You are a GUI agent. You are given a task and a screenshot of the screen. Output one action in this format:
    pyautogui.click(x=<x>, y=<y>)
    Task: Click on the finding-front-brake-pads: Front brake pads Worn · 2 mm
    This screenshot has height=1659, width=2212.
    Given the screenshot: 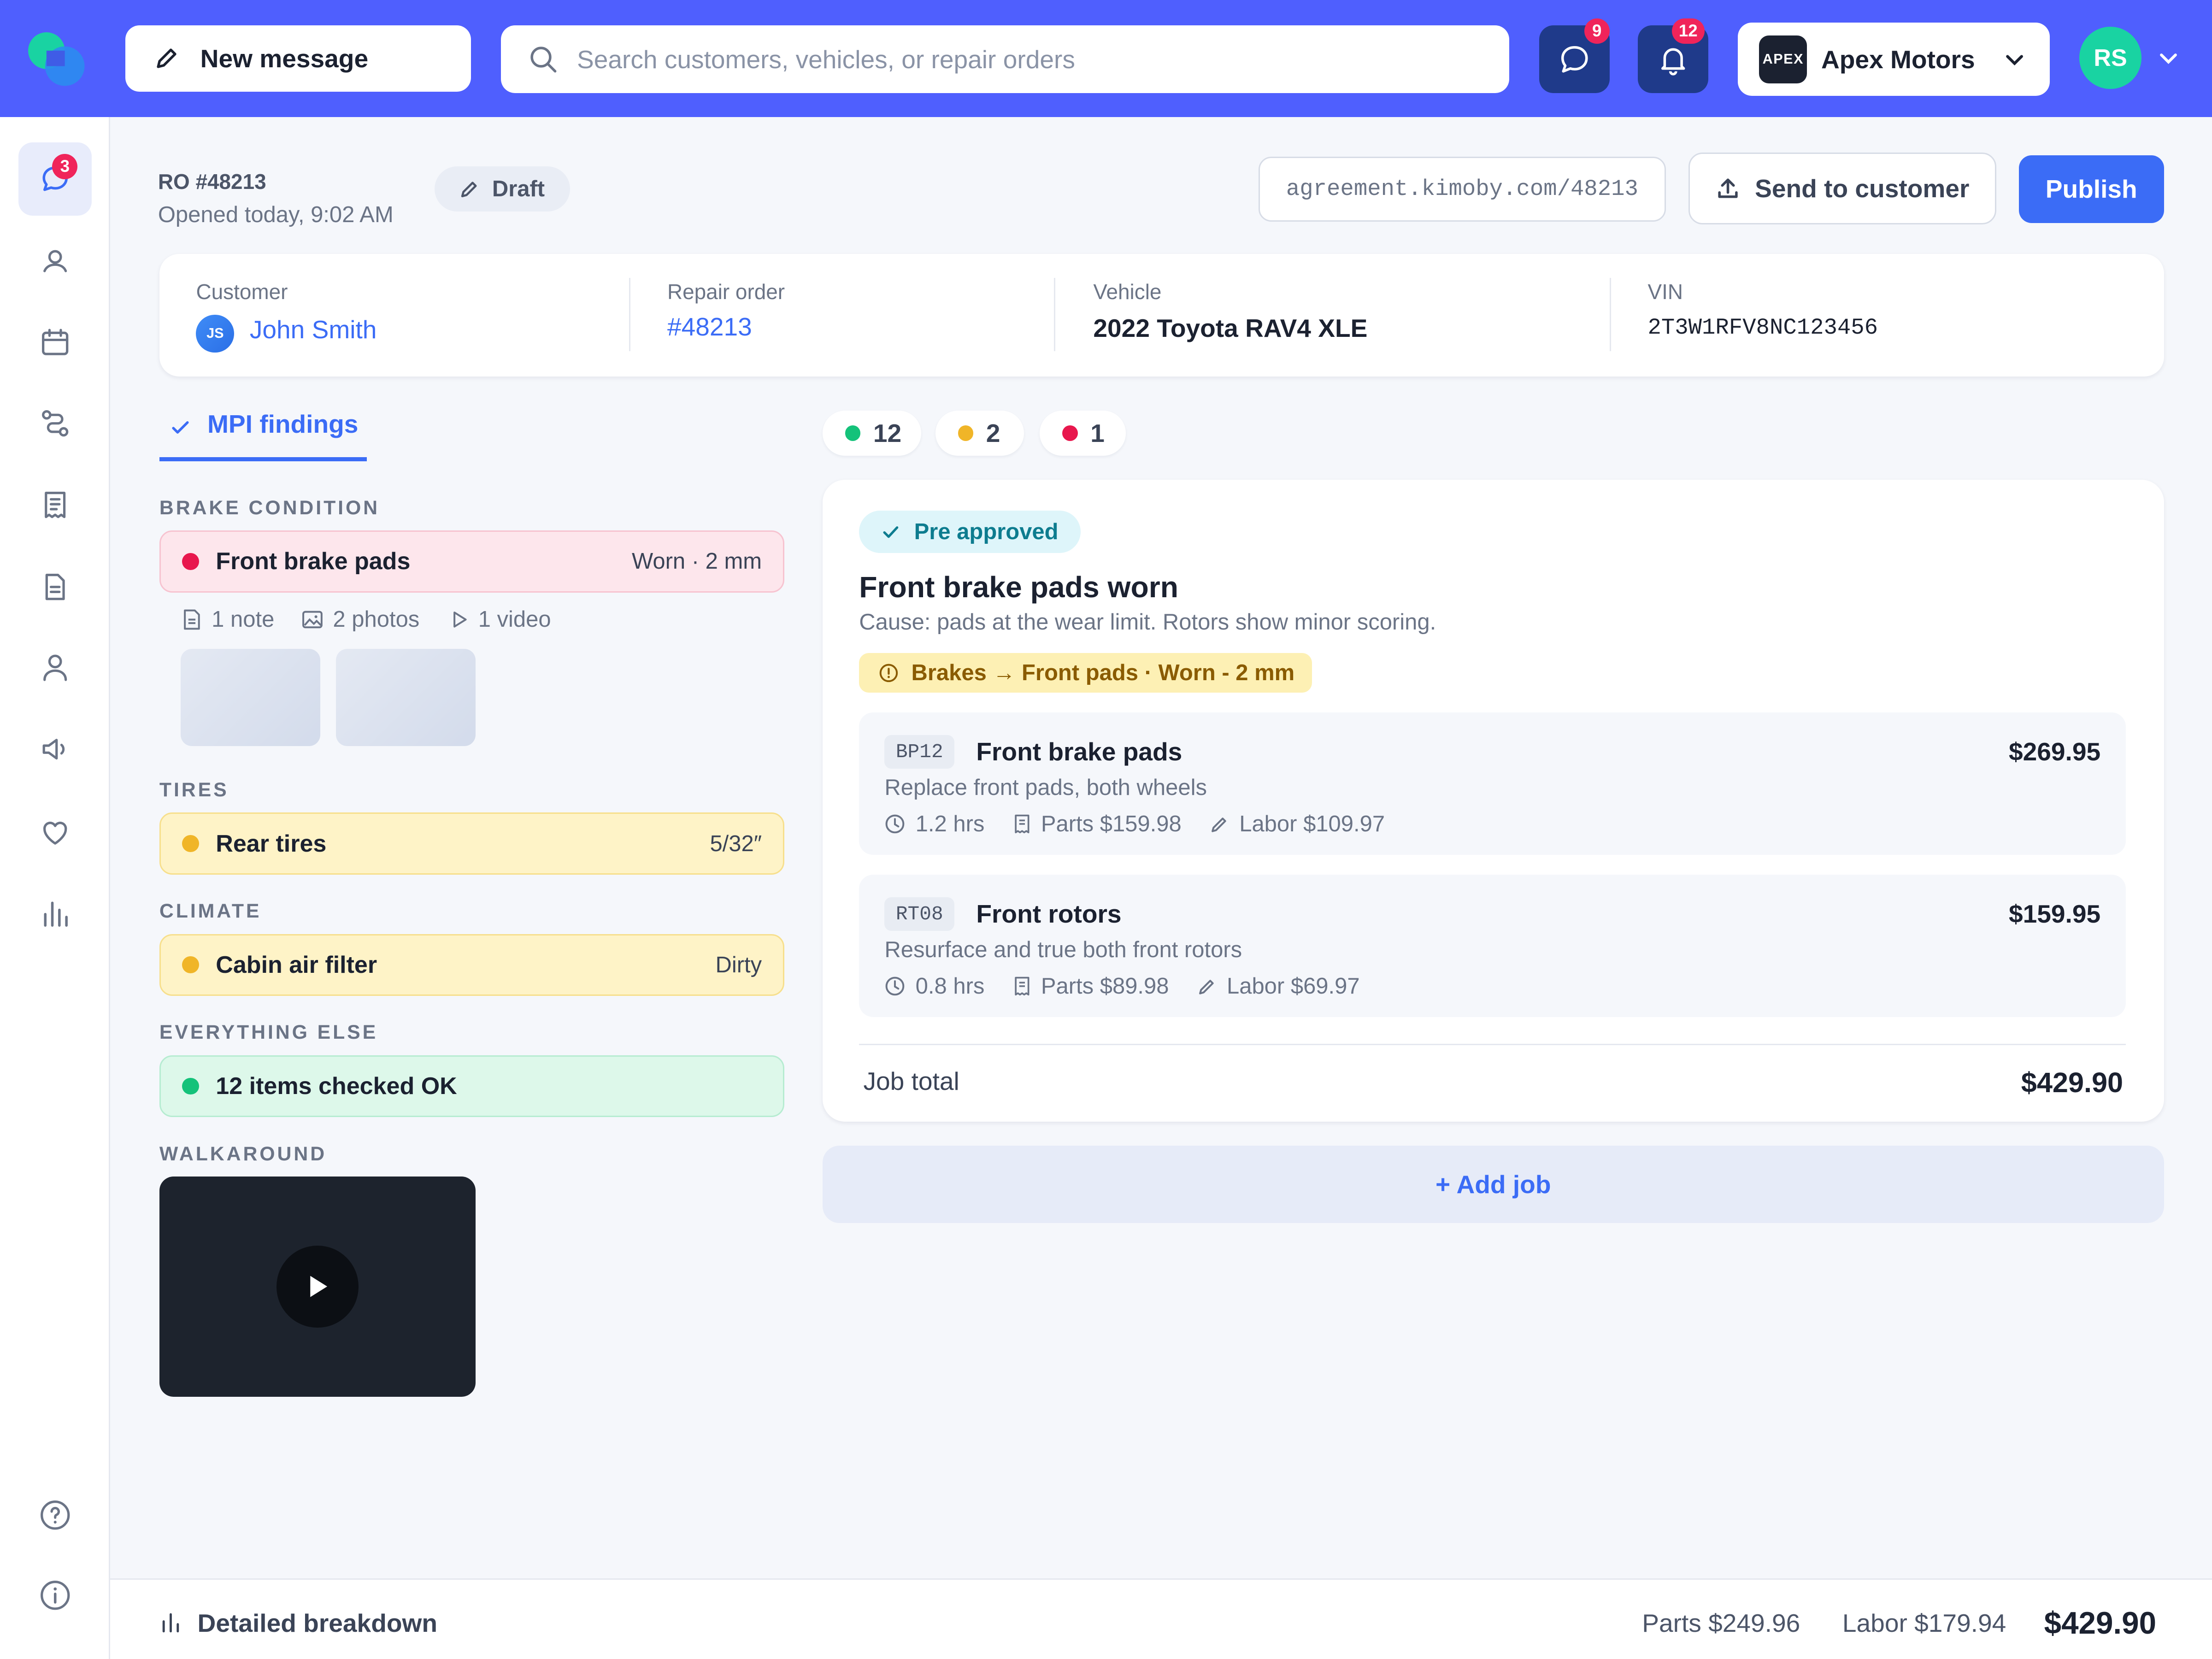 What is the action you would take?
    pyautogui.click(x=472, y=561)
    